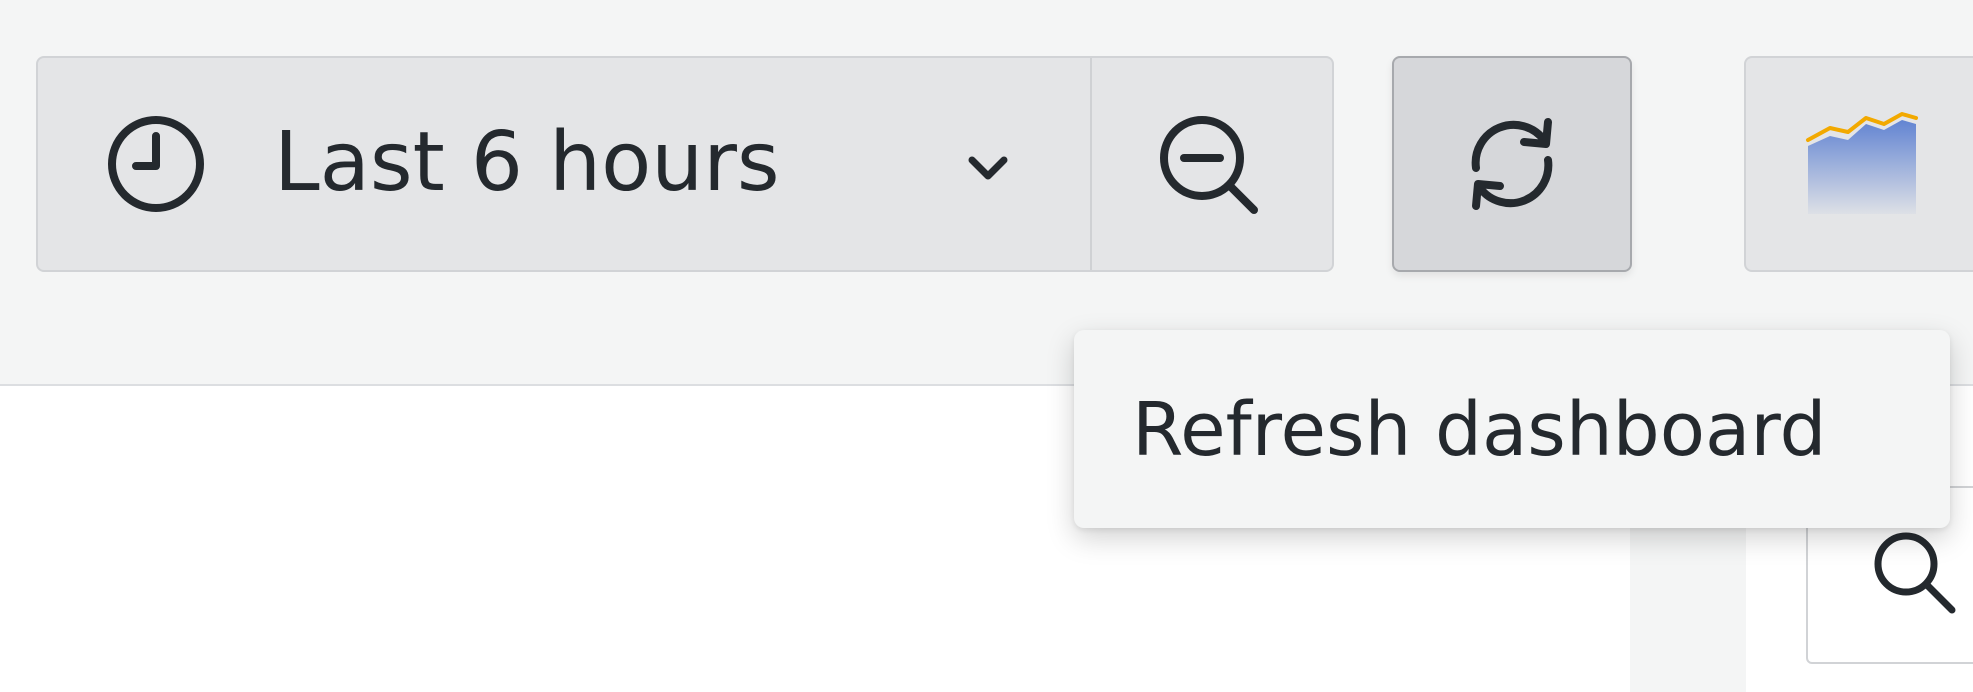 Image resolution: width=1973 pixels, height=692 pixels. What do you see at coordinates (1516, 322) in the screenshot?
I see `tooltip-arrow` at bounding box center [1516, 322].